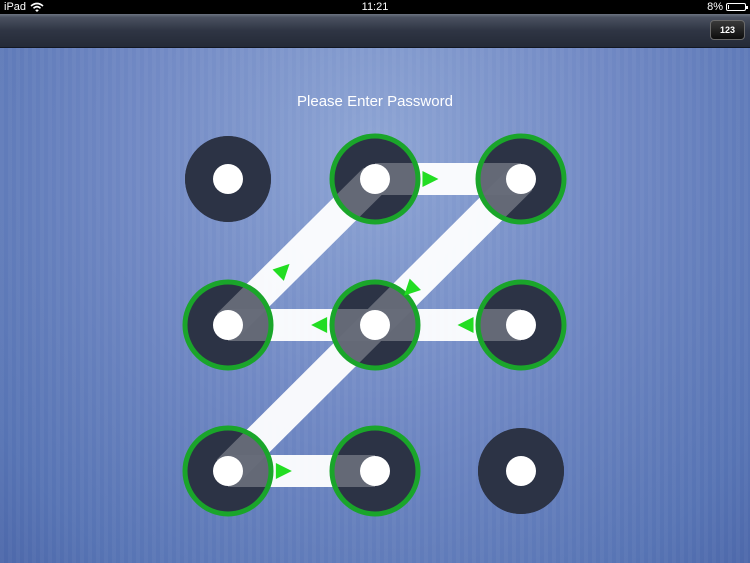 The image size is (750, 563). I want to click on numeric-keypad-button: 123, so click(727, 30).